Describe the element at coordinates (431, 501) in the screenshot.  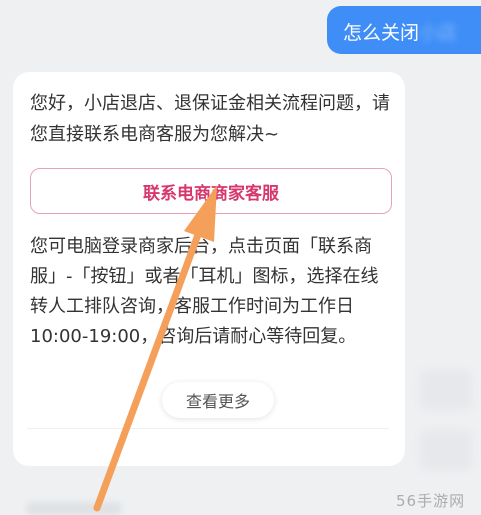
I see `watermark: 56手游网` at that location.